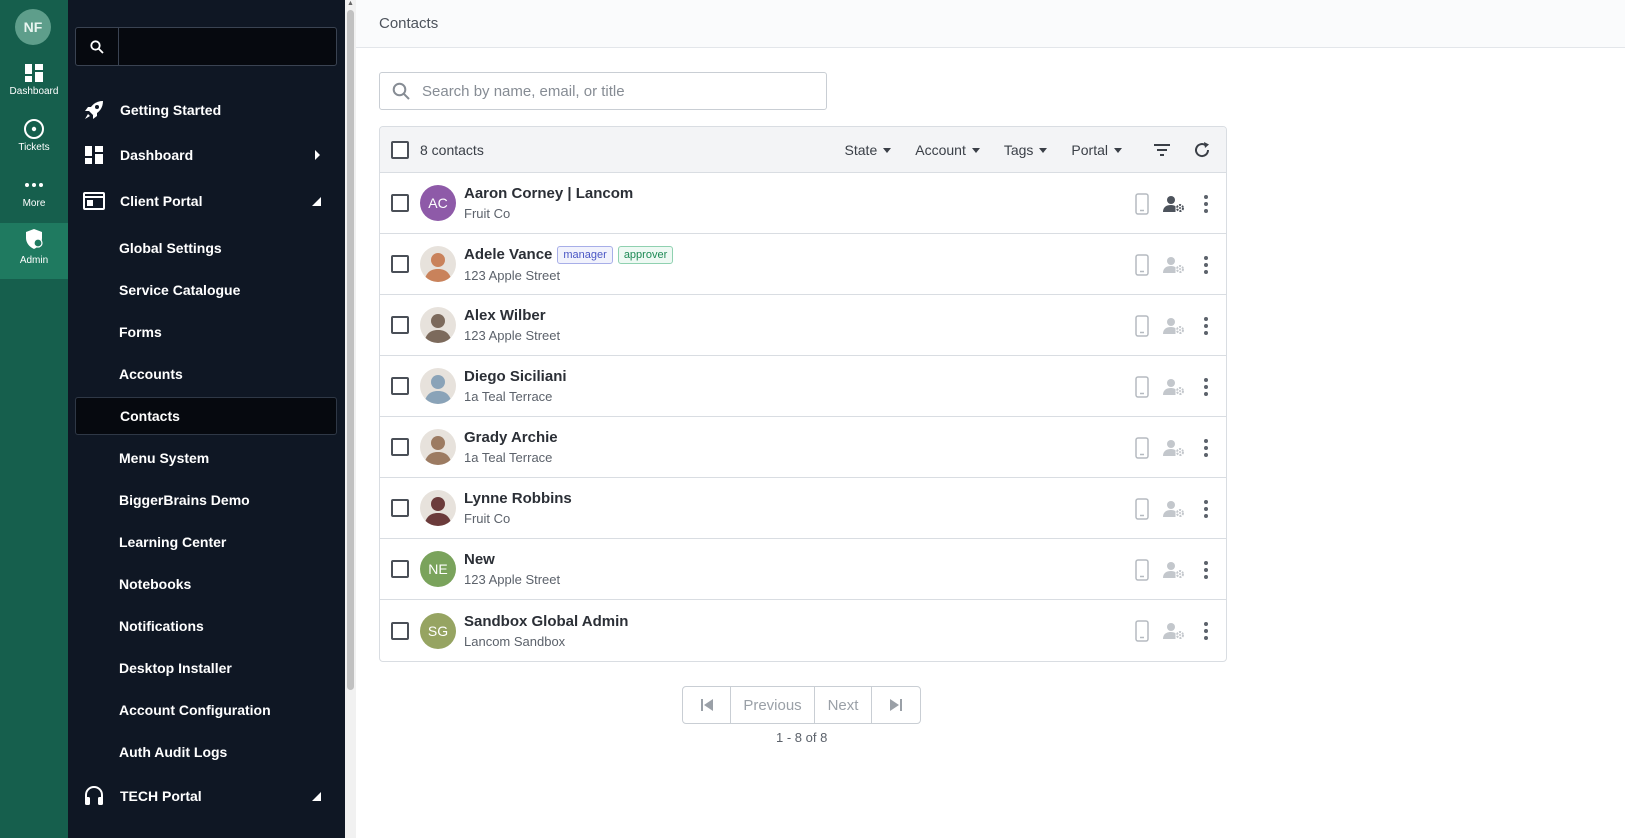 The width and height of the screenshot is (1625, 838). Describe the element at coordinates (512, 559) in the screenshot. I see `contact-name-line: New` at that location.